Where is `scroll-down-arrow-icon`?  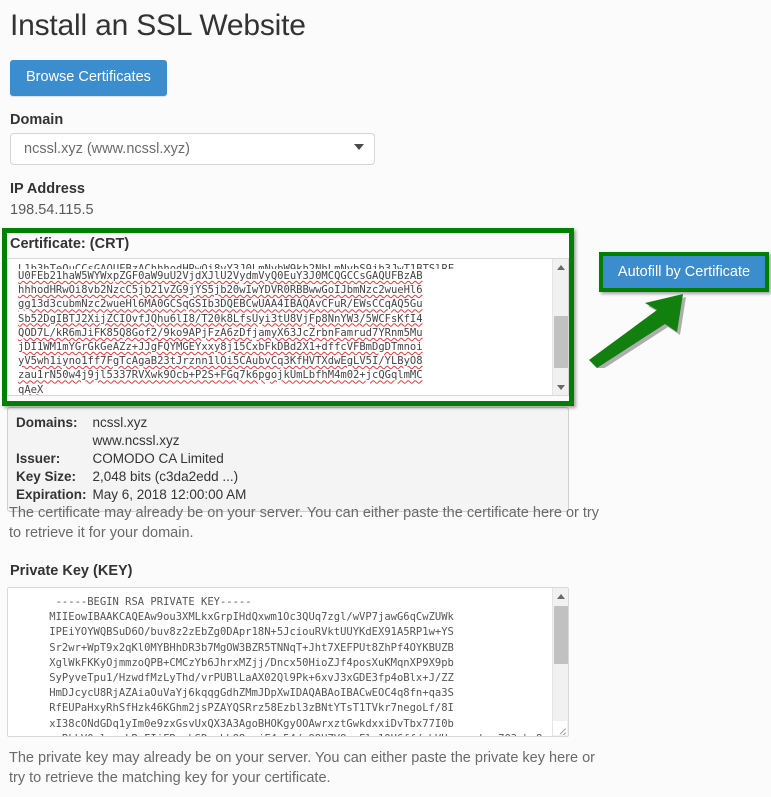 scroll-down-arrow-icon is located at coordinates (560, 387).